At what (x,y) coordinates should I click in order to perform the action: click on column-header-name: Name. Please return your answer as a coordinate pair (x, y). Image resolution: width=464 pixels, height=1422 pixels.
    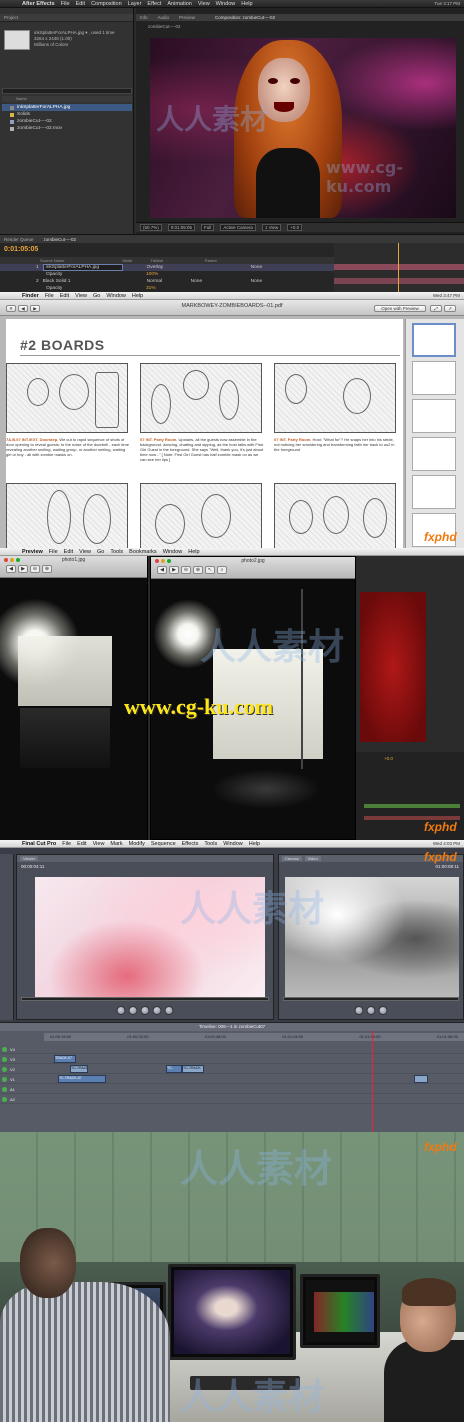
    Looking at the image, I should click on (67, 99).